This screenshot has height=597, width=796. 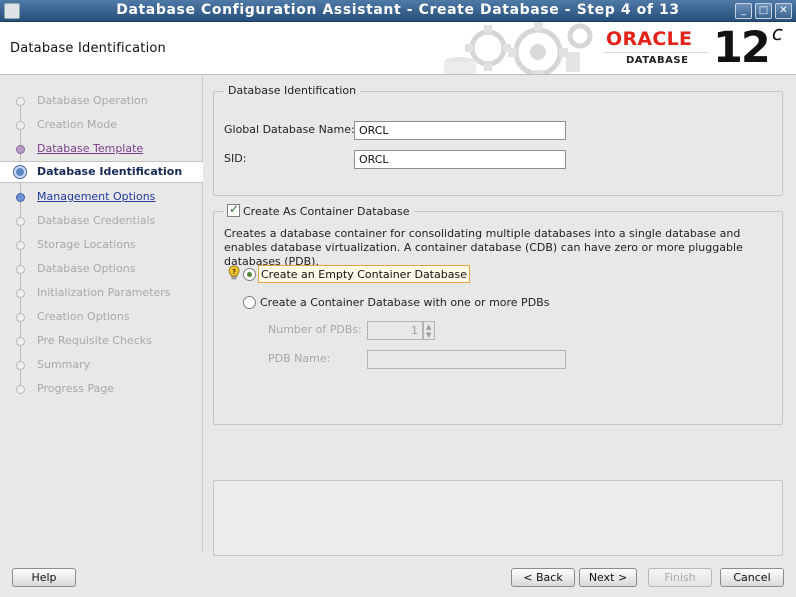 I want to click on radio-selected-dot, so click(x=249, y=274).